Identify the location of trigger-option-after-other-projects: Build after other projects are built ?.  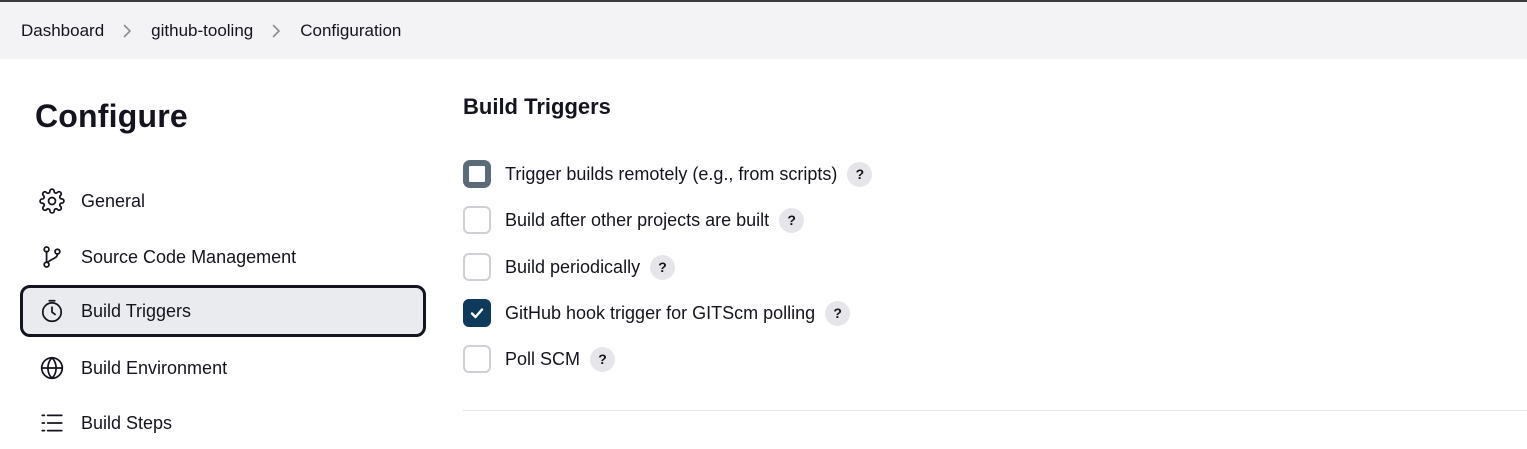
(634, 220).